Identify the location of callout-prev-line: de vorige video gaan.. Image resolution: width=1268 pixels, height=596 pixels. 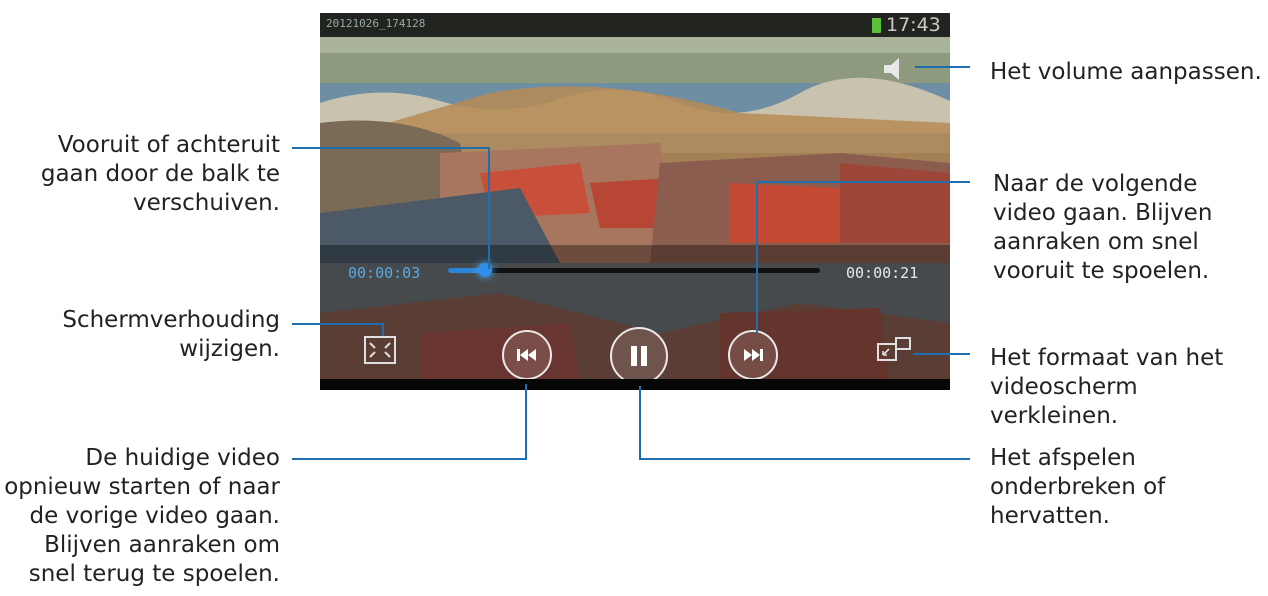
(154, 516).